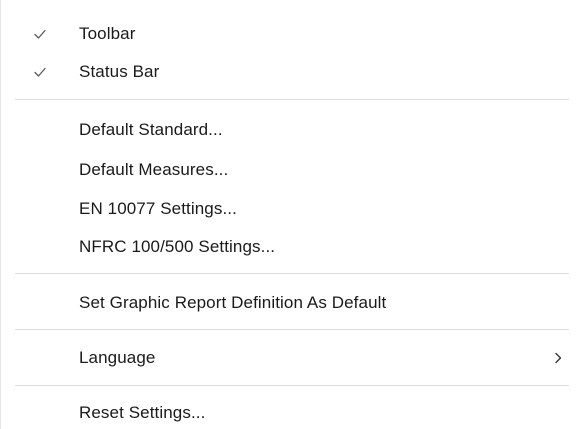 The height and width of the screenshot is (429, 579). What do you see at coordinates (107, 33) in the screenshot?
I see `menu-item-label: Toolbar` at bounding box center [107, 33].